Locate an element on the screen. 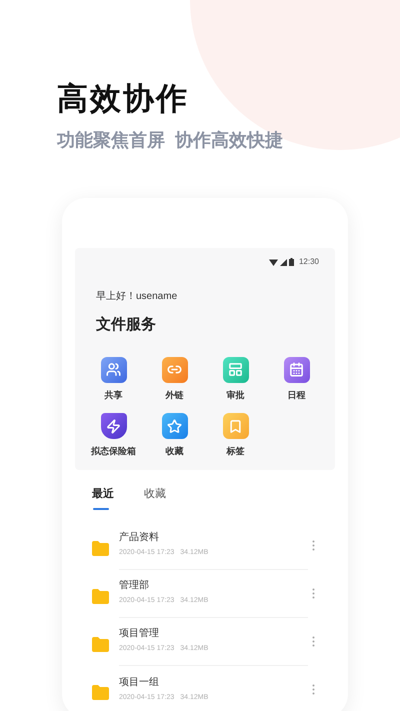 This screenshot has height=711, width=400. service-item: 共享 is located at coordinates (113, 379).